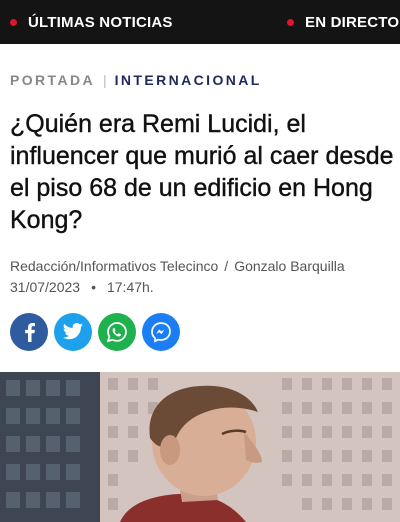 Image resolution: width=400 pixels, height=522 pixels. I want to click on facebook-share-button, so click(29, 332).